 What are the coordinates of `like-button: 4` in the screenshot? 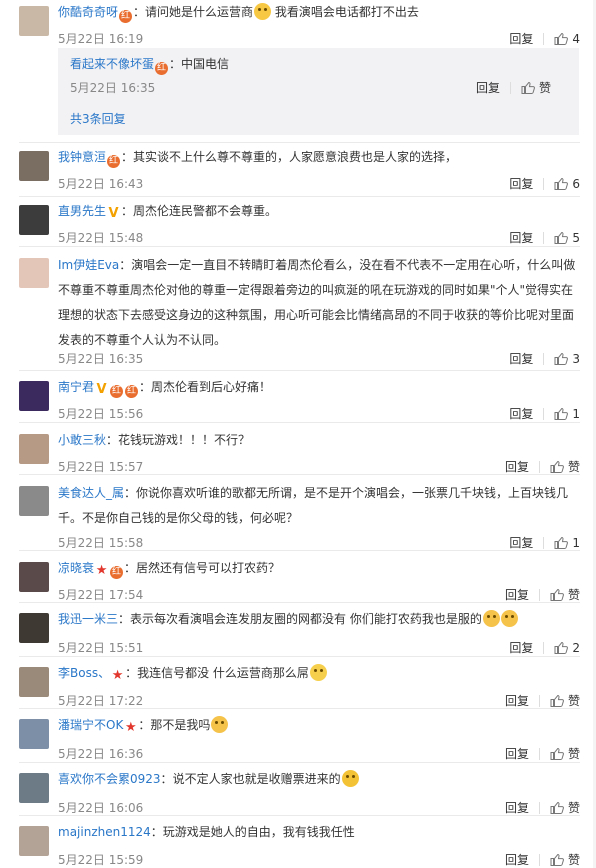 It's located at (567, 39).